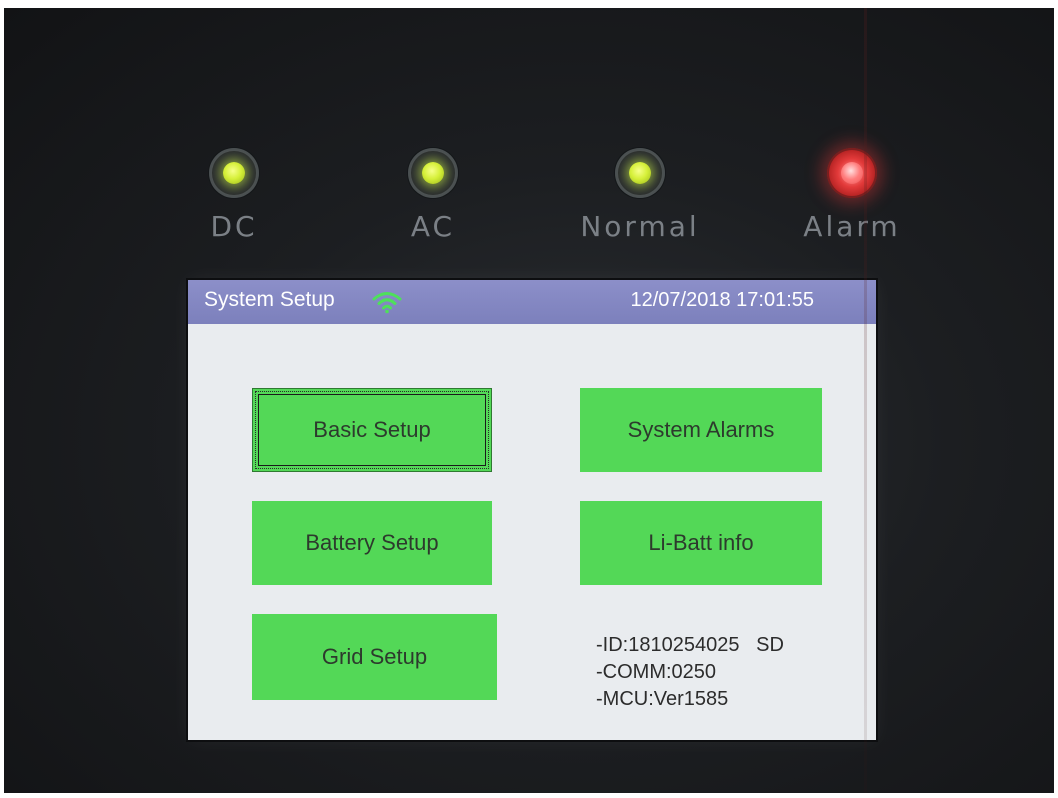  I want to click on device-info: -ID:1810254025 SD -COMM:0250 -MCU:Ver1585, so click(690, 672).